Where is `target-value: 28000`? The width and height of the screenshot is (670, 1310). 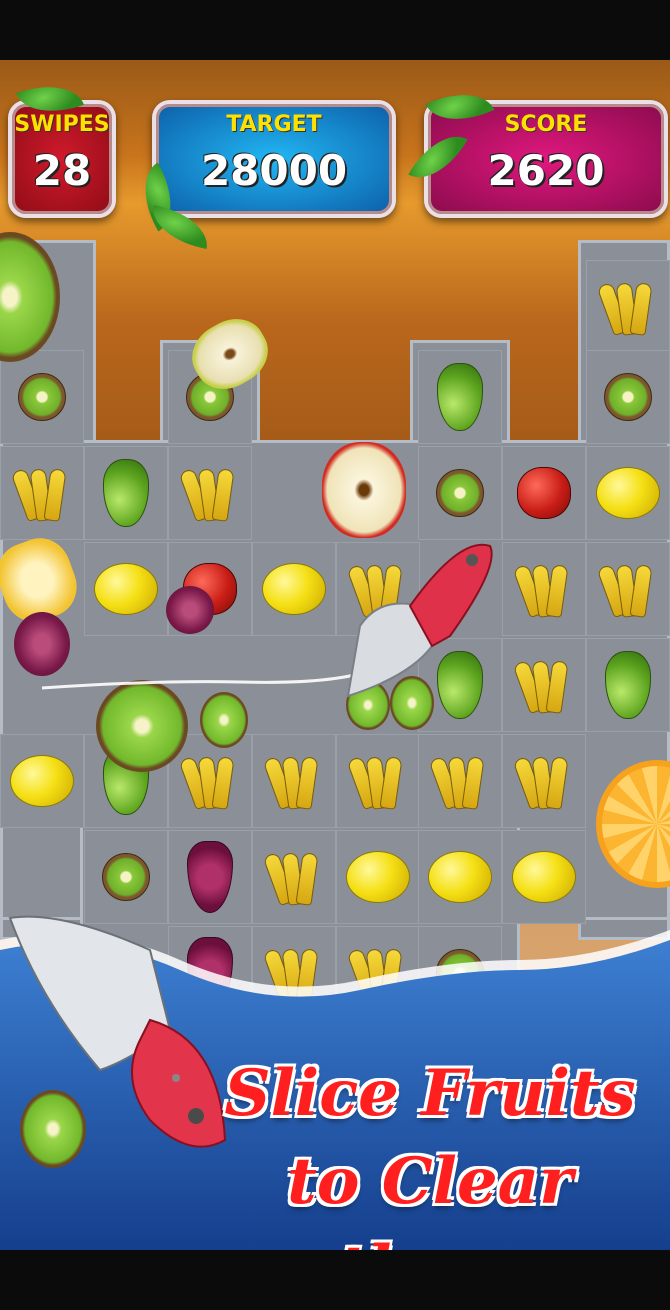
target-value: 28000 is located at coordinates (274, 170).